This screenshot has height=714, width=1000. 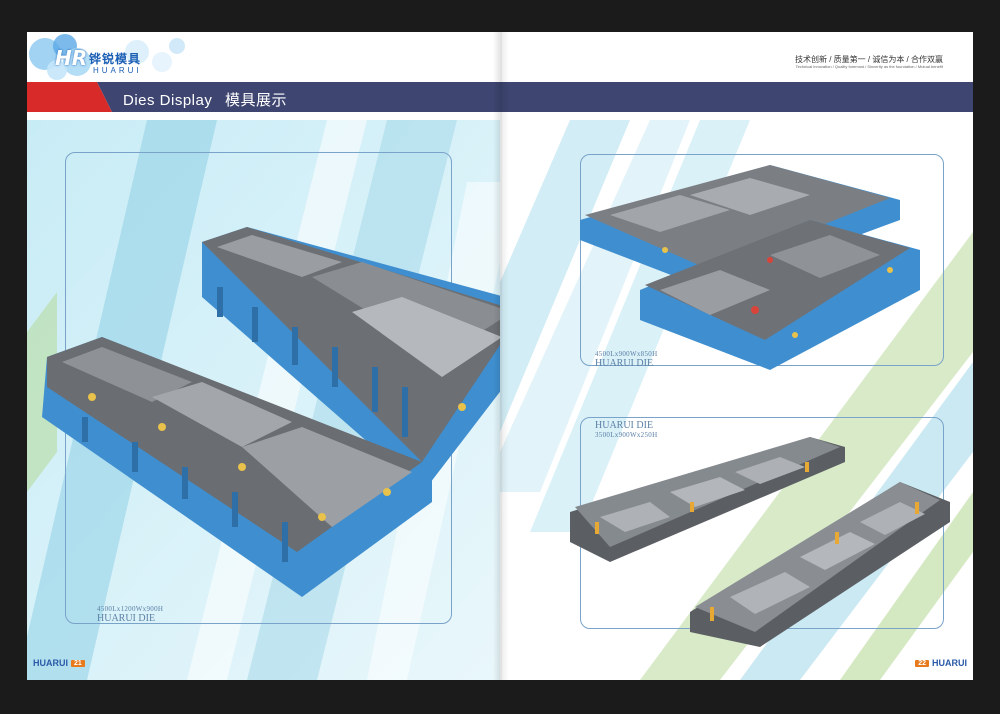 I want to click on logo-cn: 铧锐模具, so click(x=115, y=59).